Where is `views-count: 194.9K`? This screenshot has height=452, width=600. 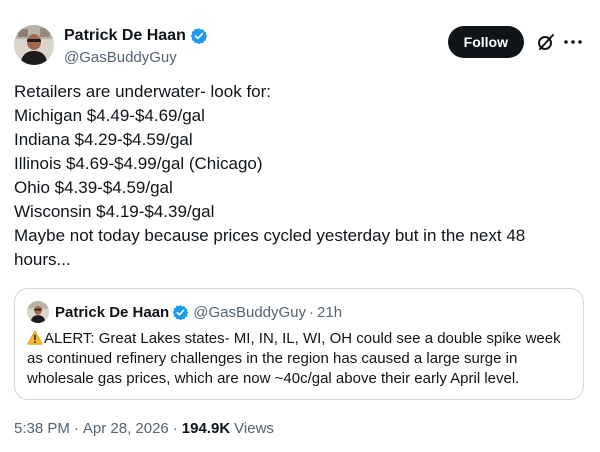
views-count: 194.9K is located at coordinates (206, 428).